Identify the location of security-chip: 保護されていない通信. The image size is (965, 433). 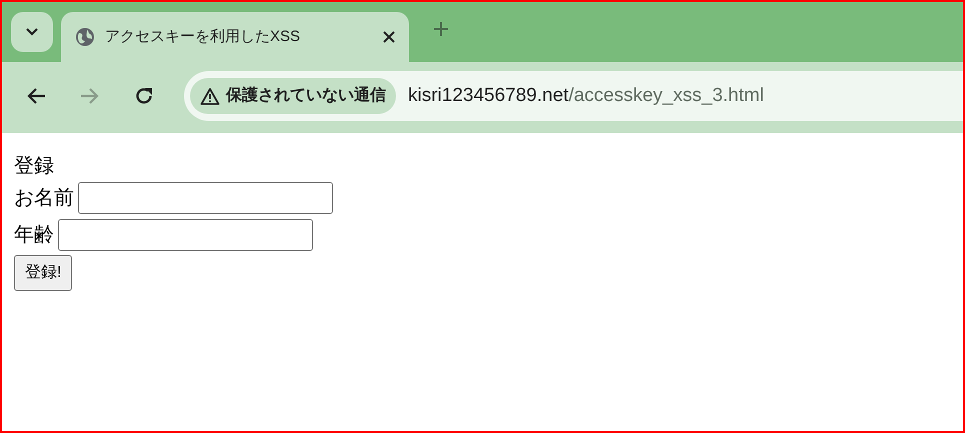
(293, 96).